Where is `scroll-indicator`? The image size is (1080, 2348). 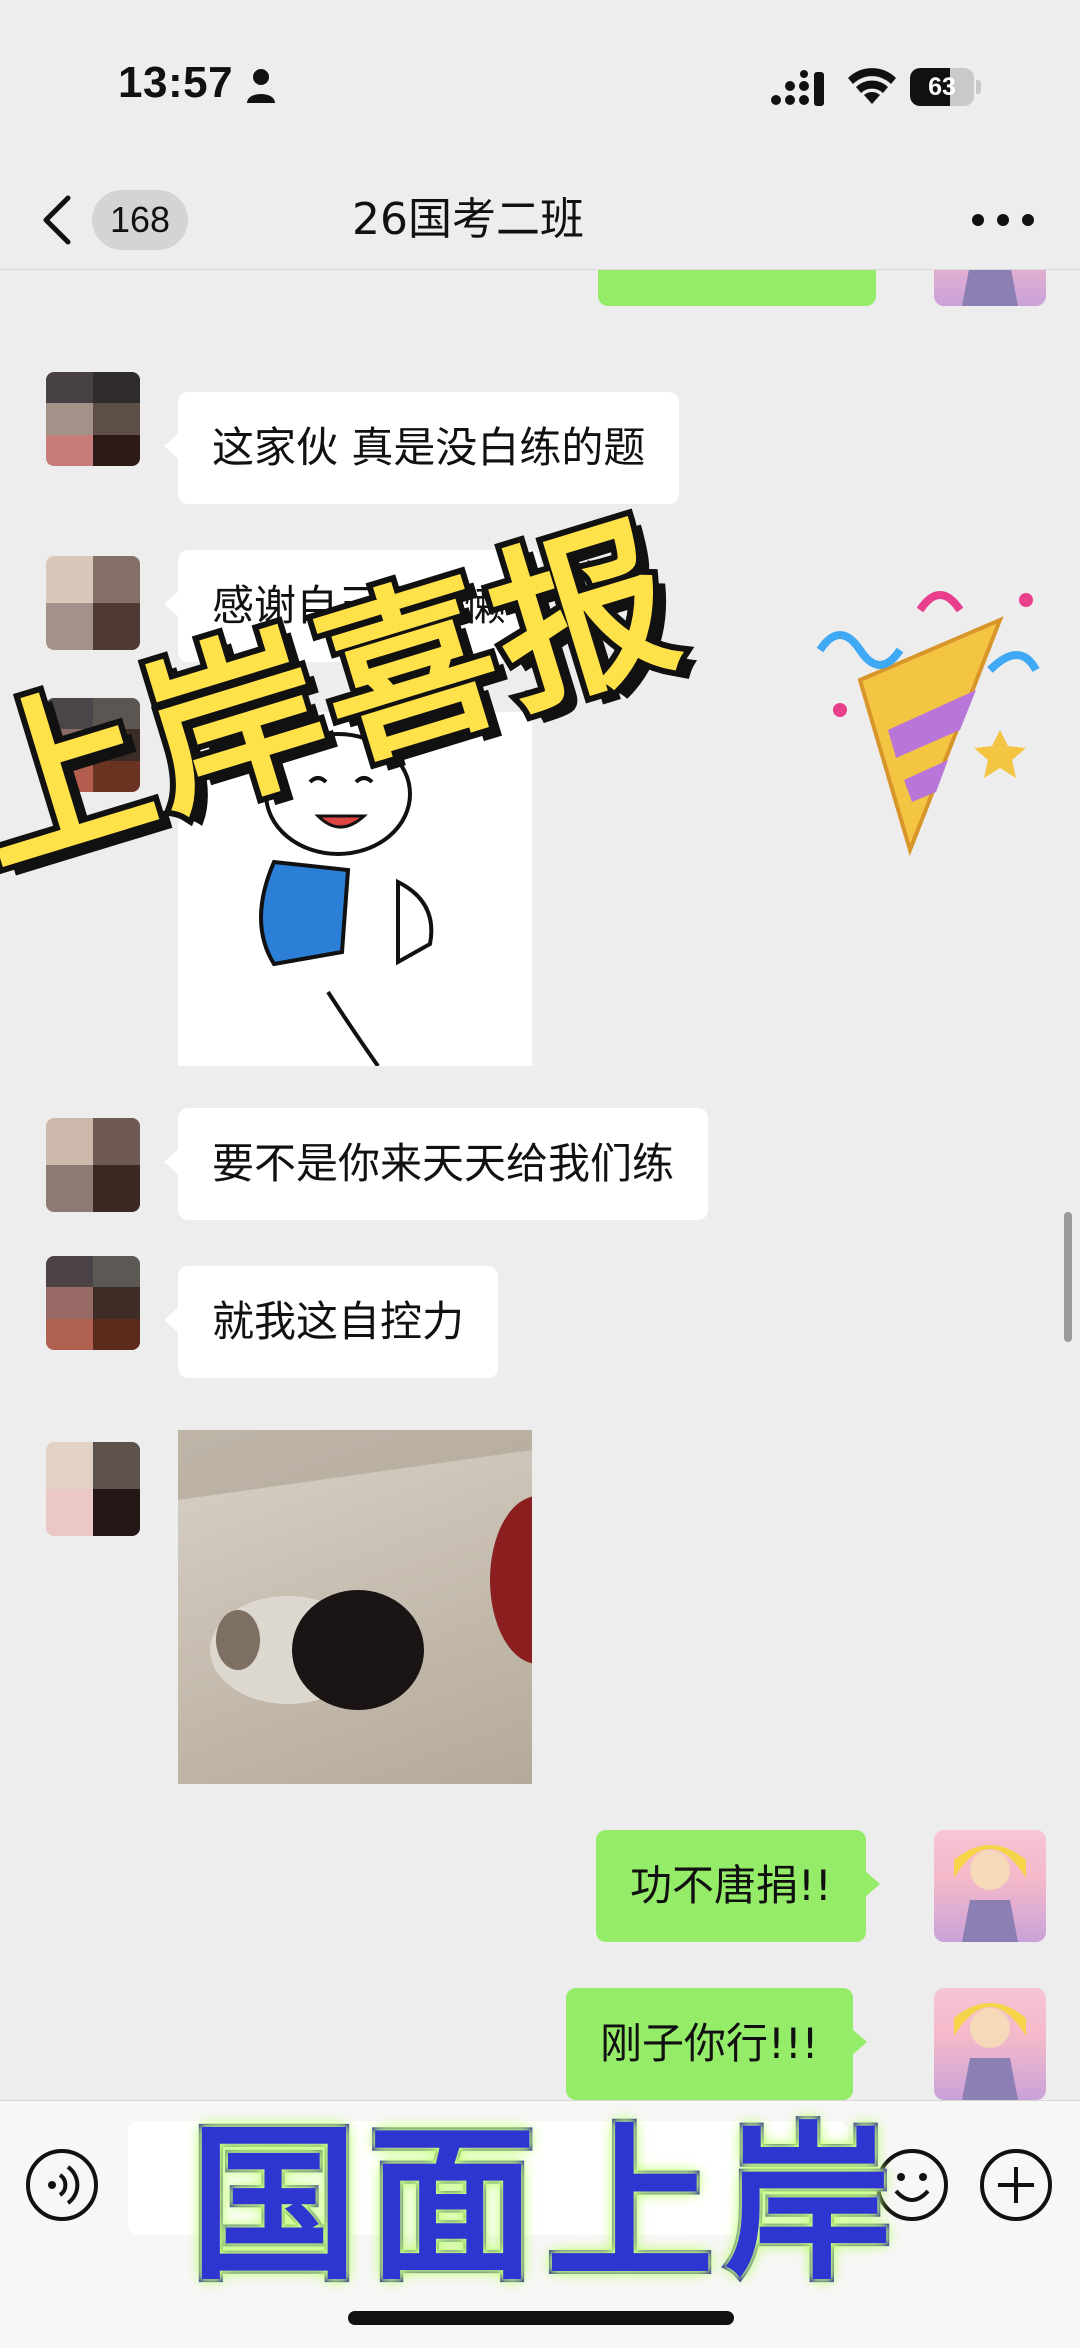
scroll-indicator is located at coordinates (1068, 1277).